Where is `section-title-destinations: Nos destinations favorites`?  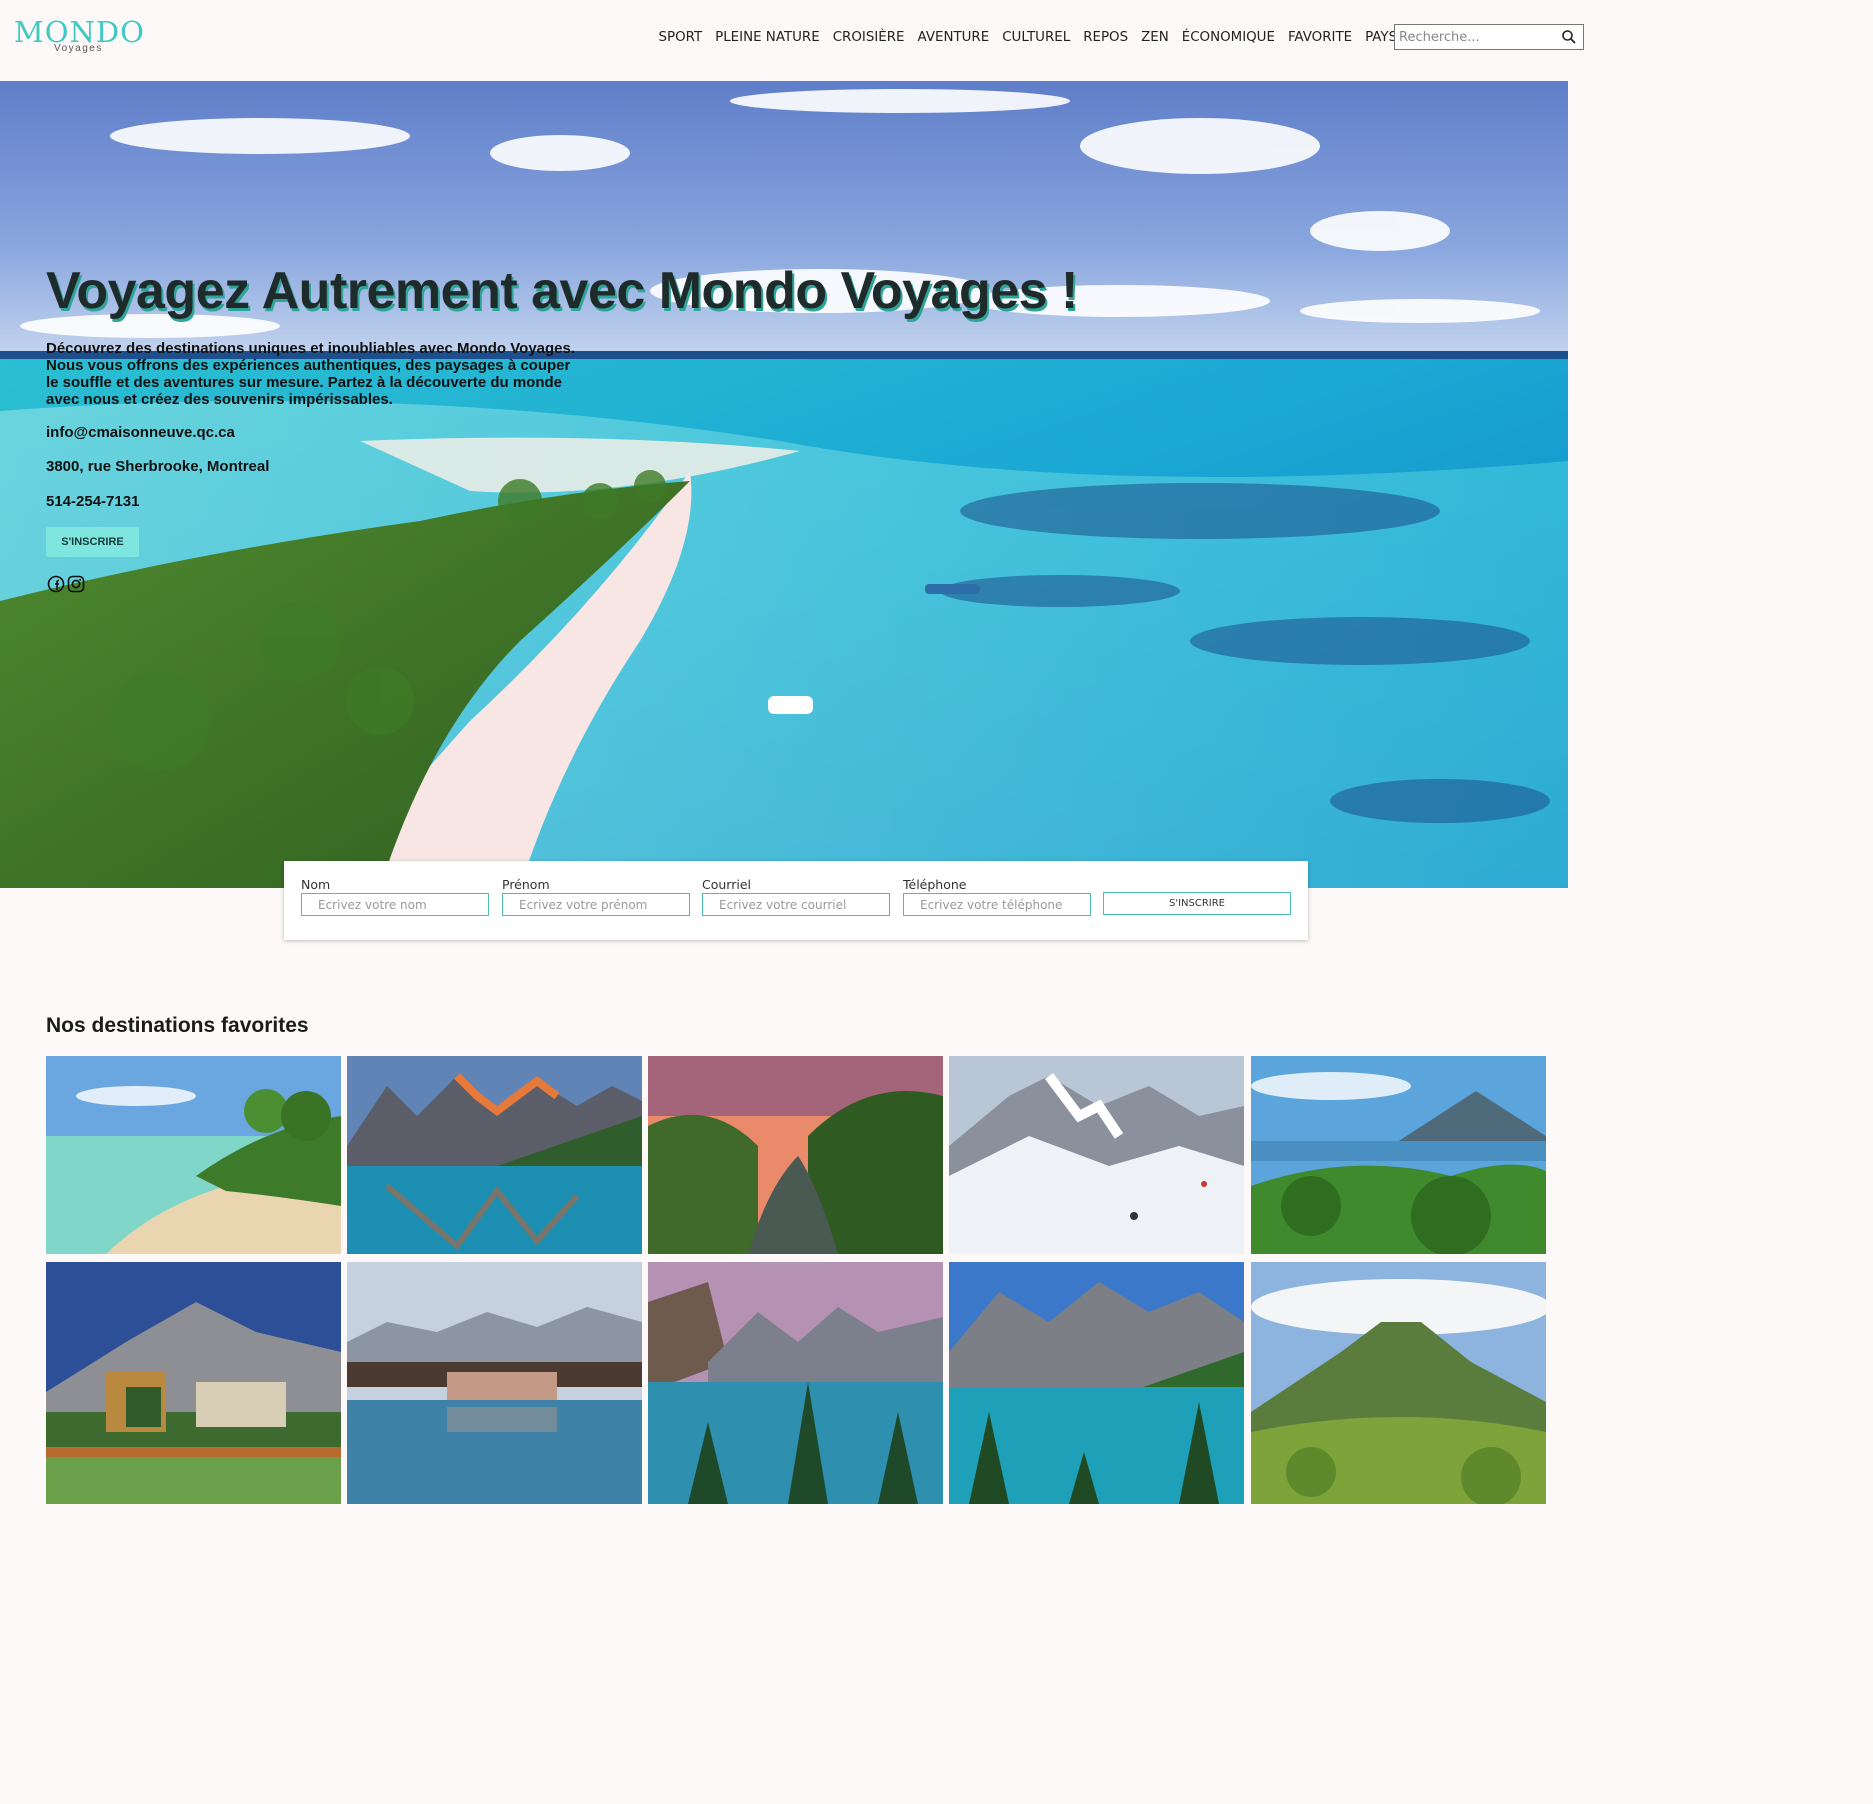 section-title-destinations: Nos destinations favorites is located at coordinates (177, 1025).